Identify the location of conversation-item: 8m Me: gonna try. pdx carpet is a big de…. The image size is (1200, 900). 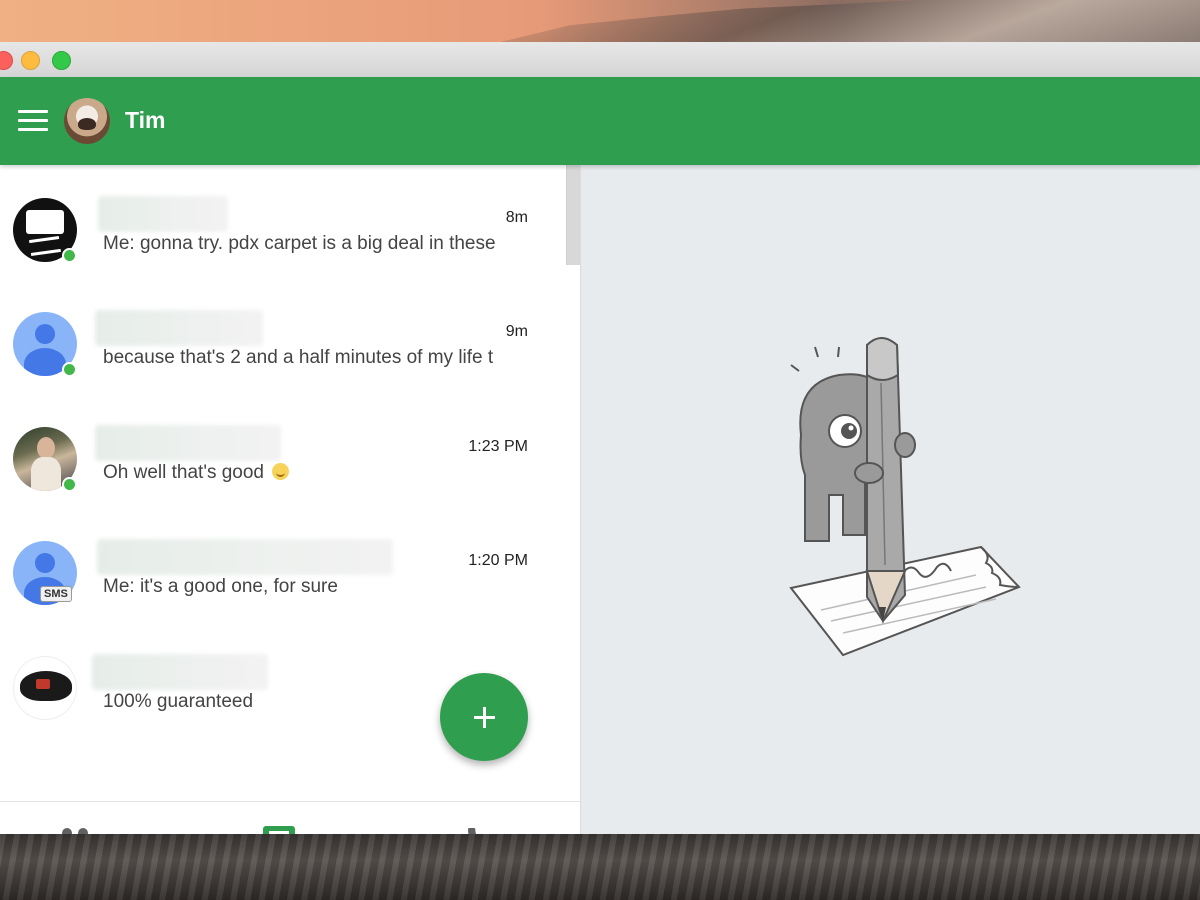
(280, 222).